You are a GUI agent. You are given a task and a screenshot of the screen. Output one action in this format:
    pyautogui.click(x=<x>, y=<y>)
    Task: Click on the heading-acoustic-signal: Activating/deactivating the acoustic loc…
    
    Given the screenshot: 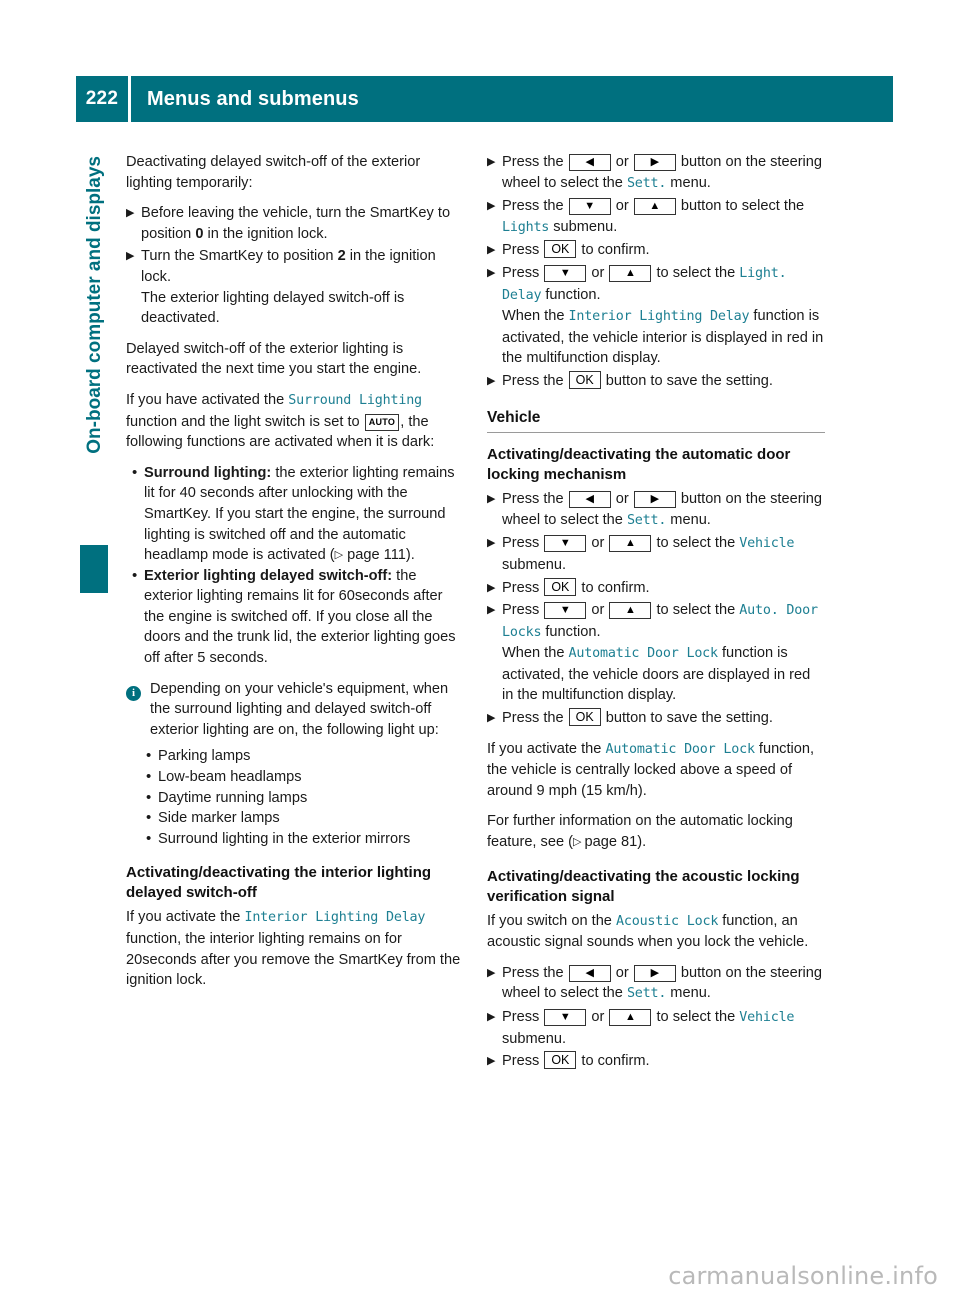 What is the action you would take?
    pyautogui.click(x=643, y=886)
    